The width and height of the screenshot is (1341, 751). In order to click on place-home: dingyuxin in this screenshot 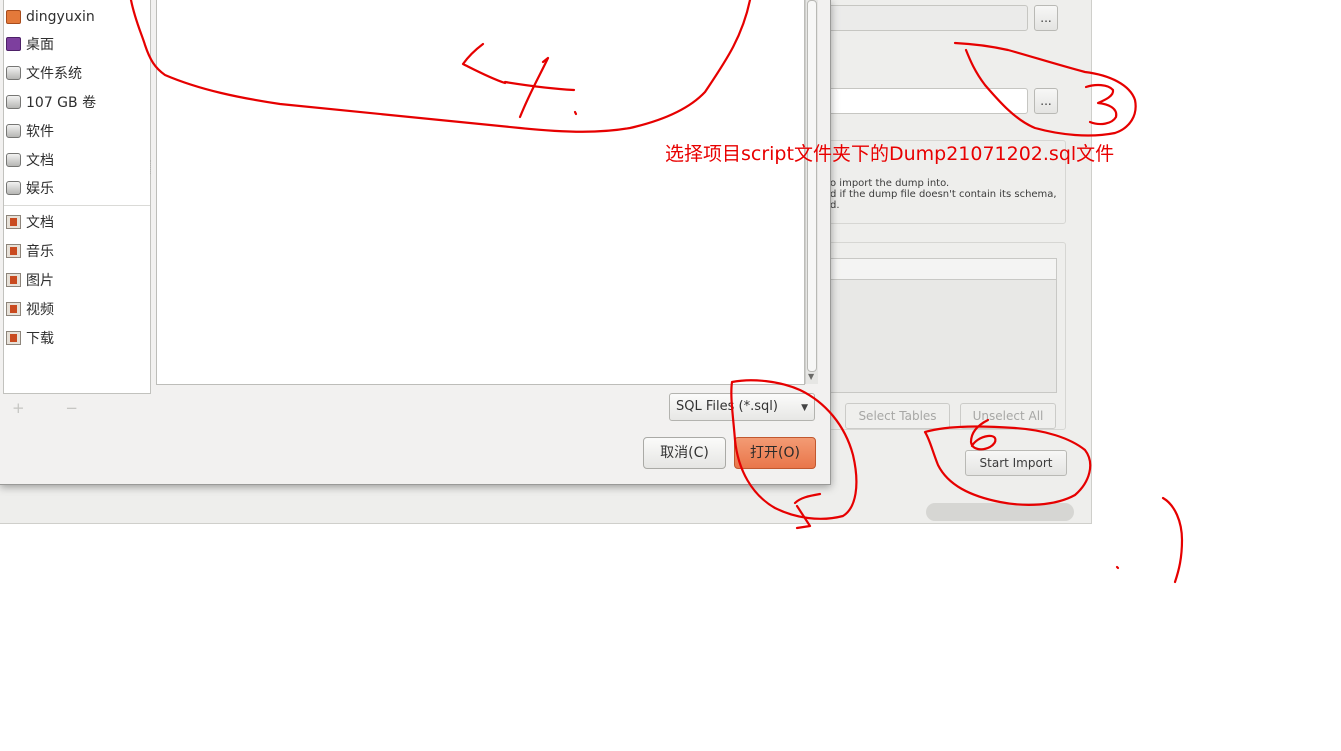, I will do `click(50, 17)`.